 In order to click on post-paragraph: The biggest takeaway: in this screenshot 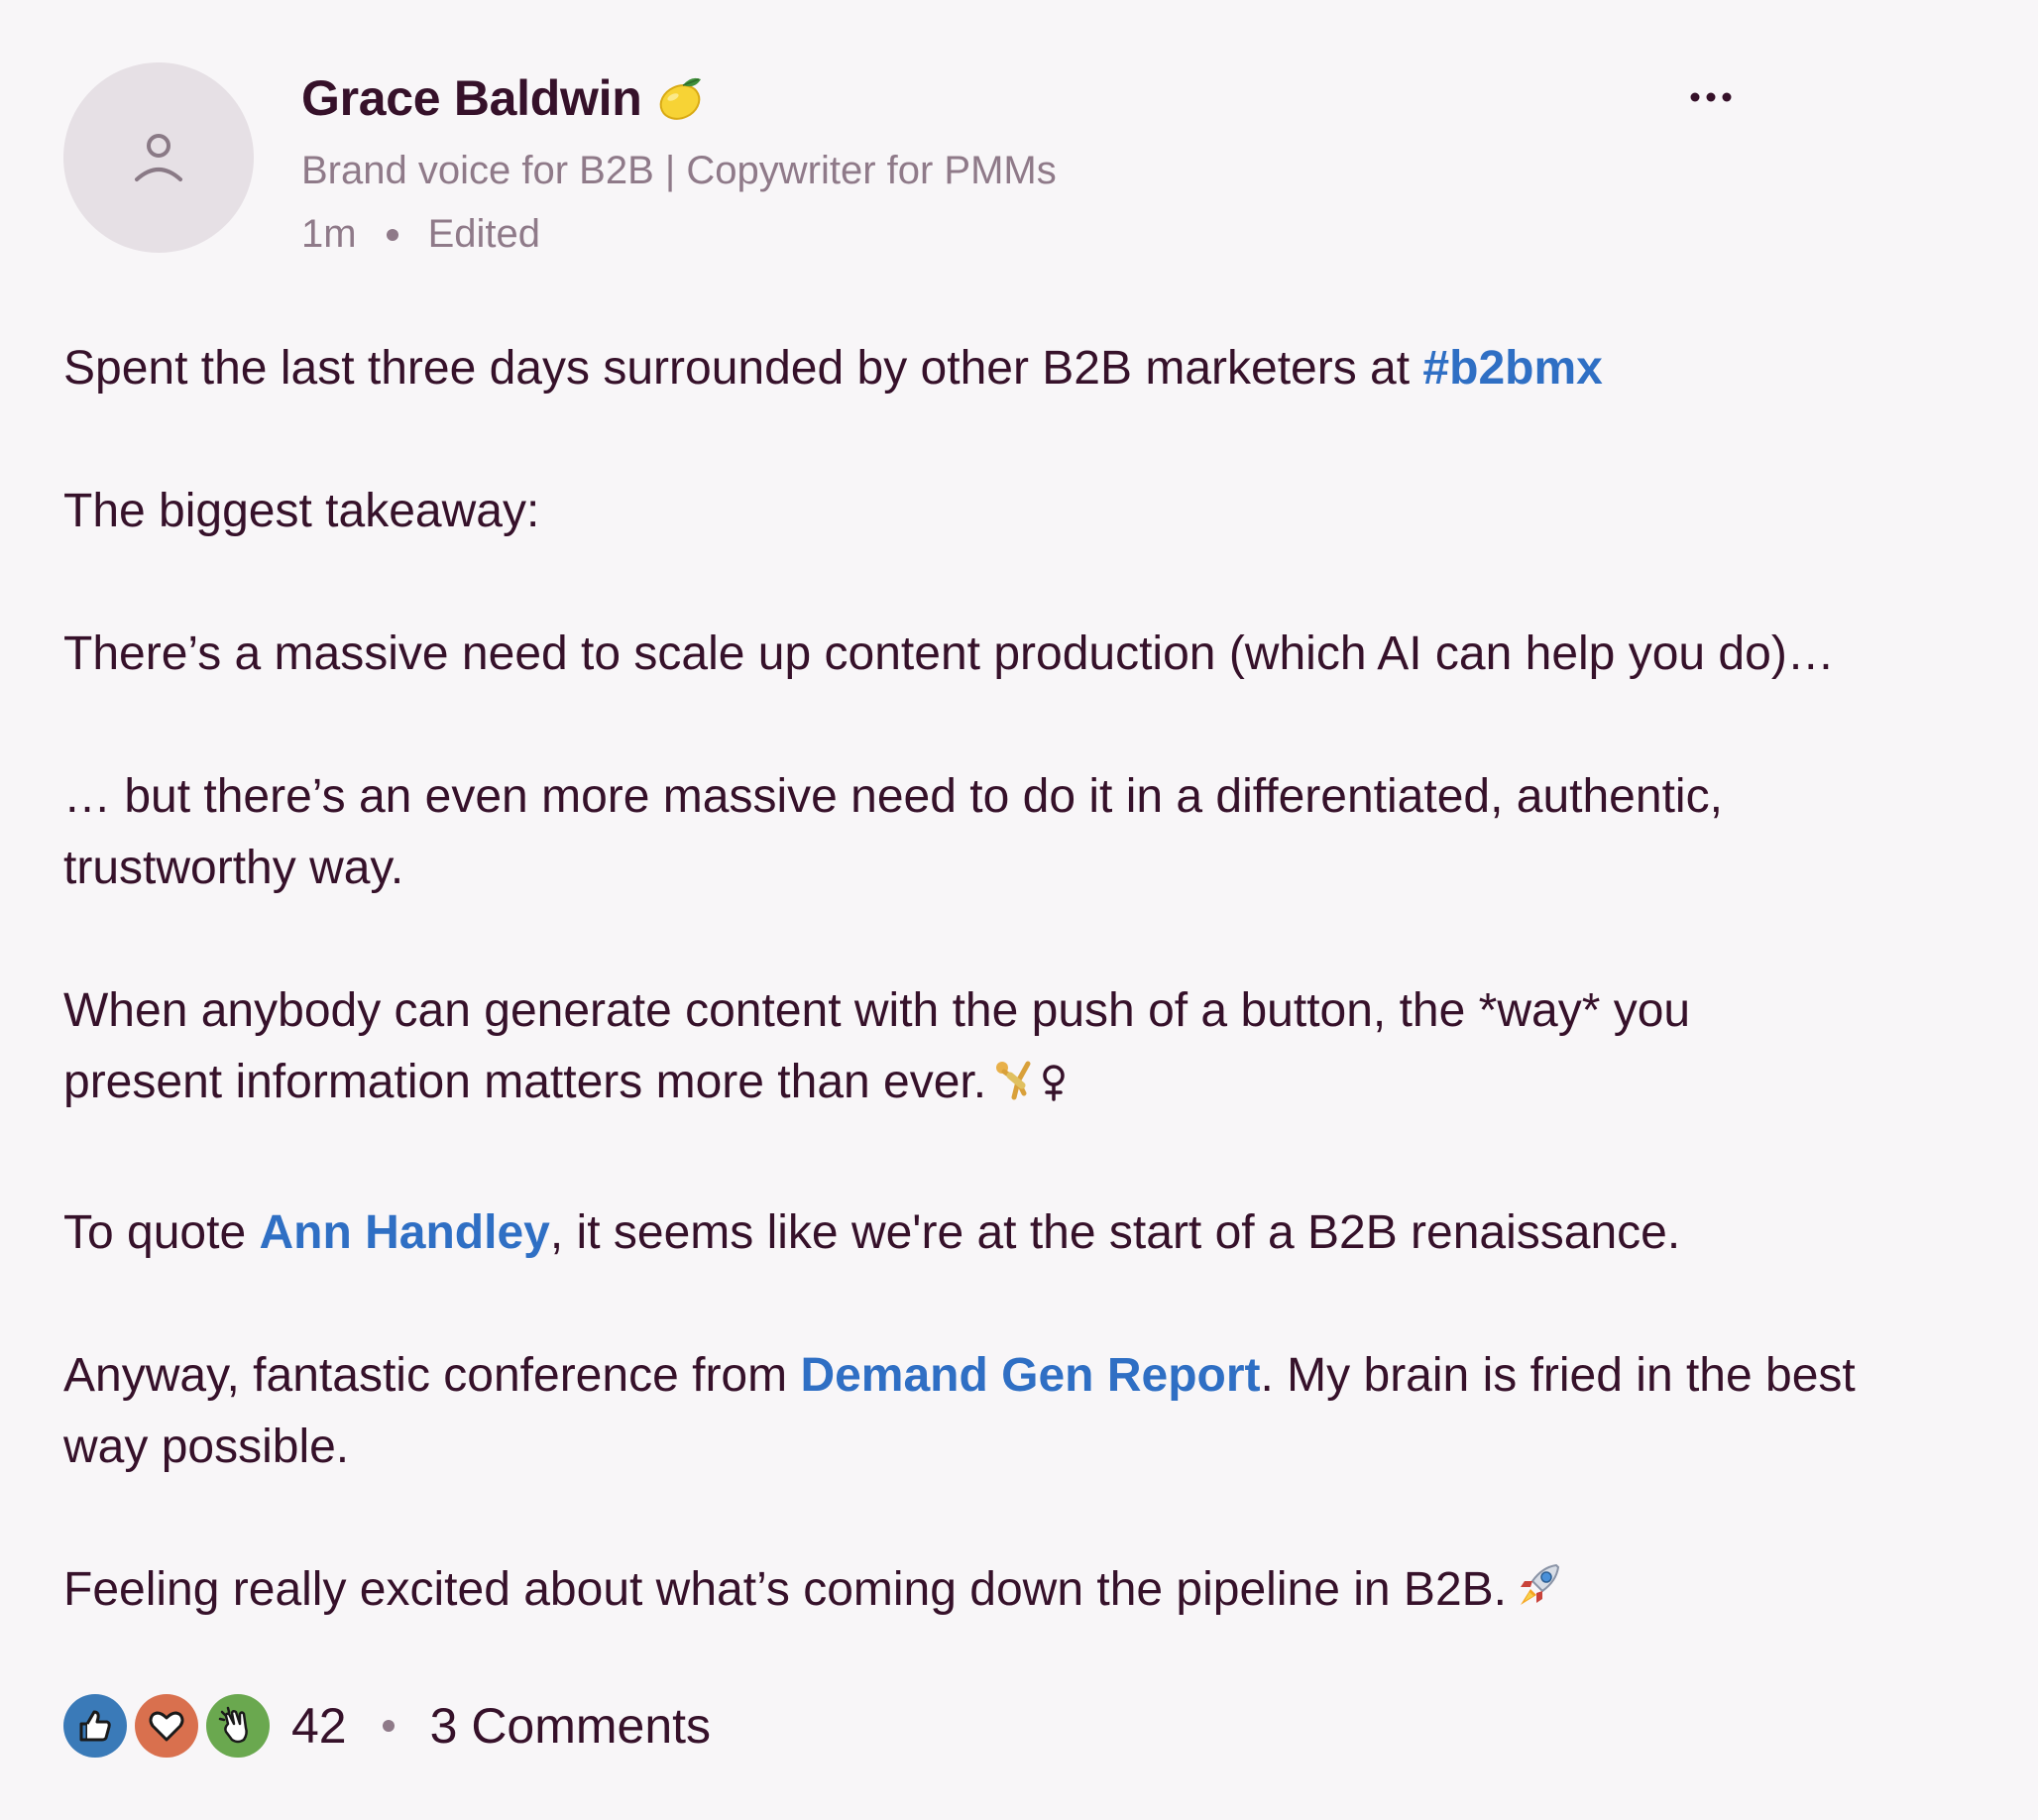, I will do `click(1024, 511)`.